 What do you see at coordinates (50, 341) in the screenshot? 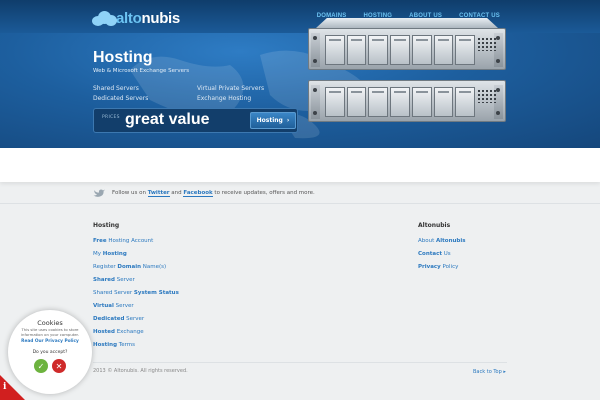
I see `privacy-policy-link: Read Our Privacy Policy` at bounding box center [50, 341].